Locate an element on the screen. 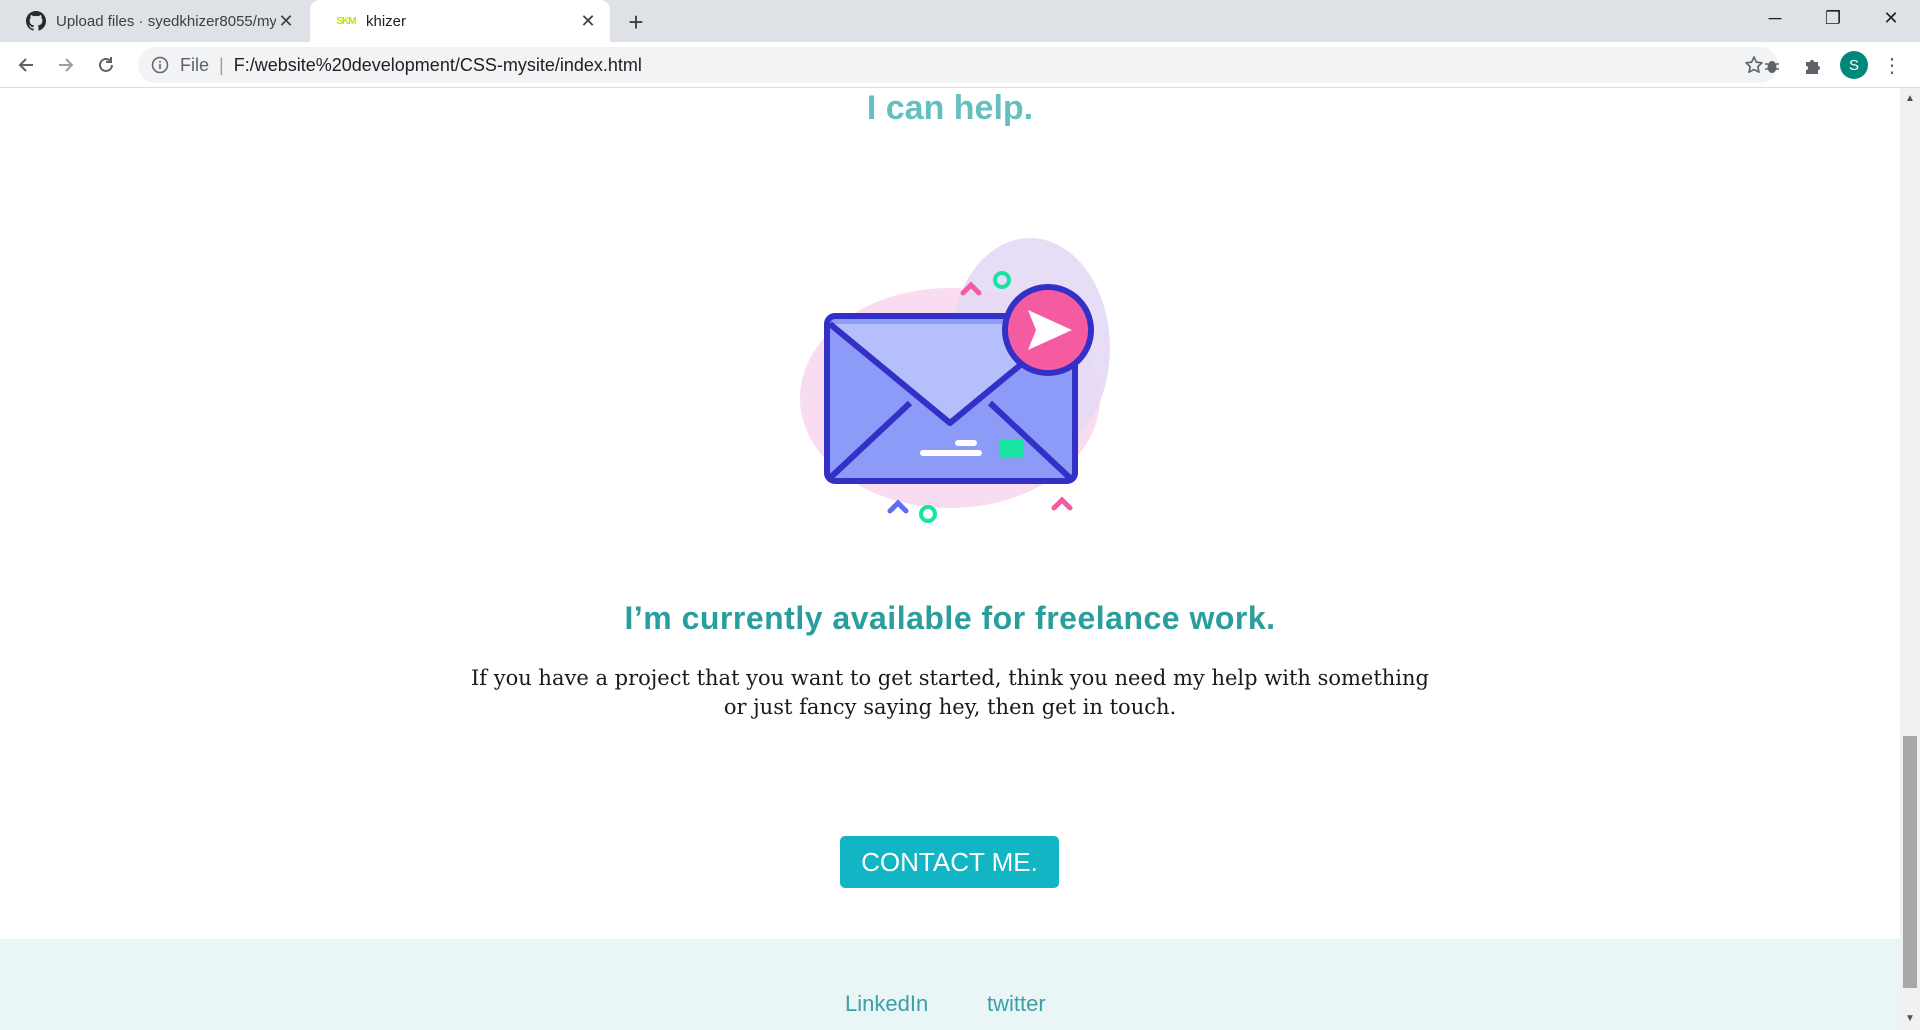  site-icon: SKM is located at coordinates (346, 21).